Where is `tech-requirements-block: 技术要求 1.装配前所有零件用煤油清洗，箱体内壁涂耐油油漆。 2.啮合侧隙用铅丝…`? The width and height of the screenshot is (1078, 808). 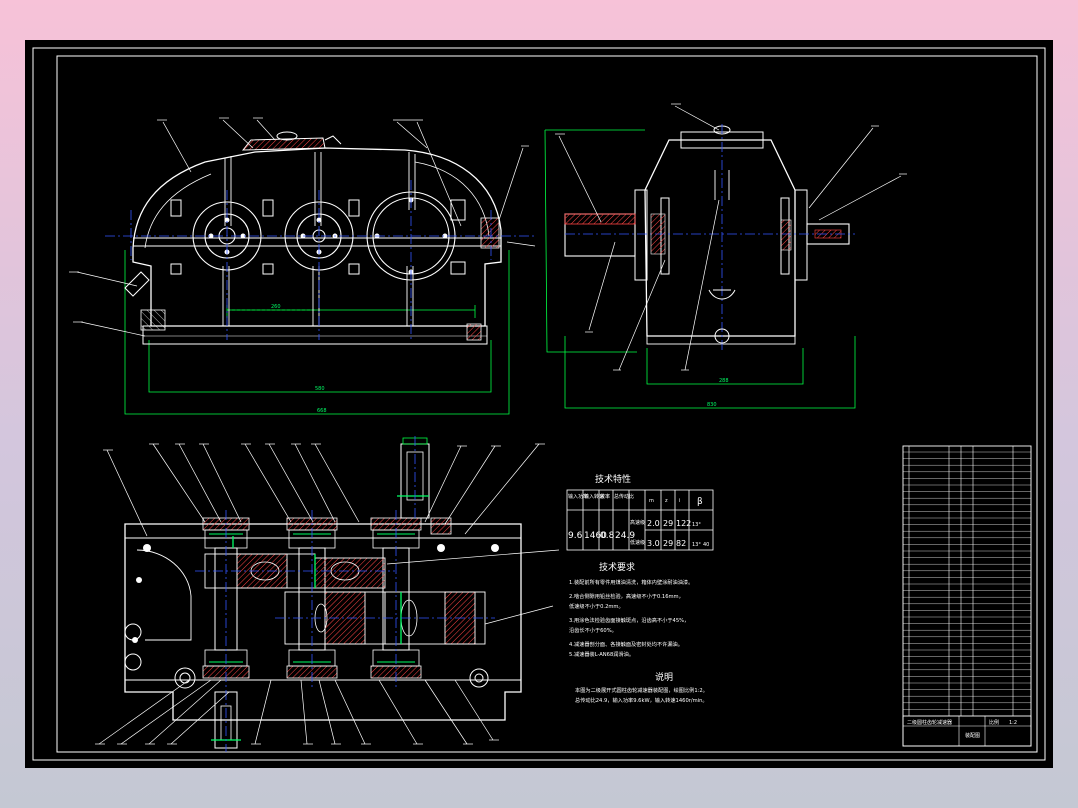
tech-requirements-block: 技术要求 1.装配前所有零件用煤油清洗，箱体内壁涂耐油油漆。 2.啮合侧隙用铅丝… is located at coordinates (631, 609).